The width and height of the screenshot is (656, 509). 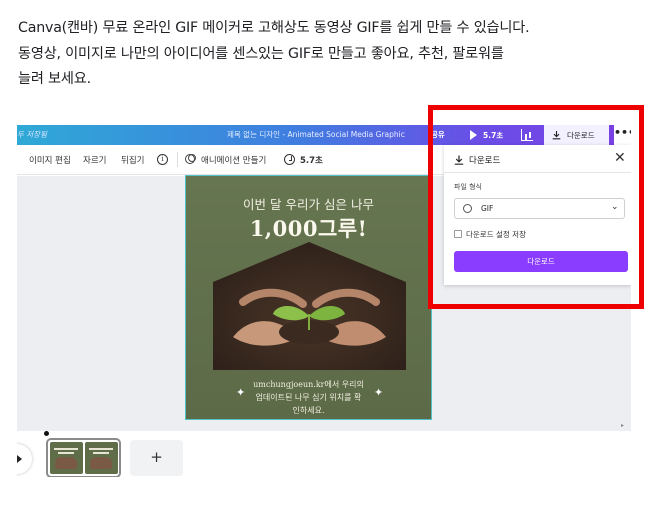 I want to click on design-footer-line-3: 인하세요., so click(x=308, y=410).